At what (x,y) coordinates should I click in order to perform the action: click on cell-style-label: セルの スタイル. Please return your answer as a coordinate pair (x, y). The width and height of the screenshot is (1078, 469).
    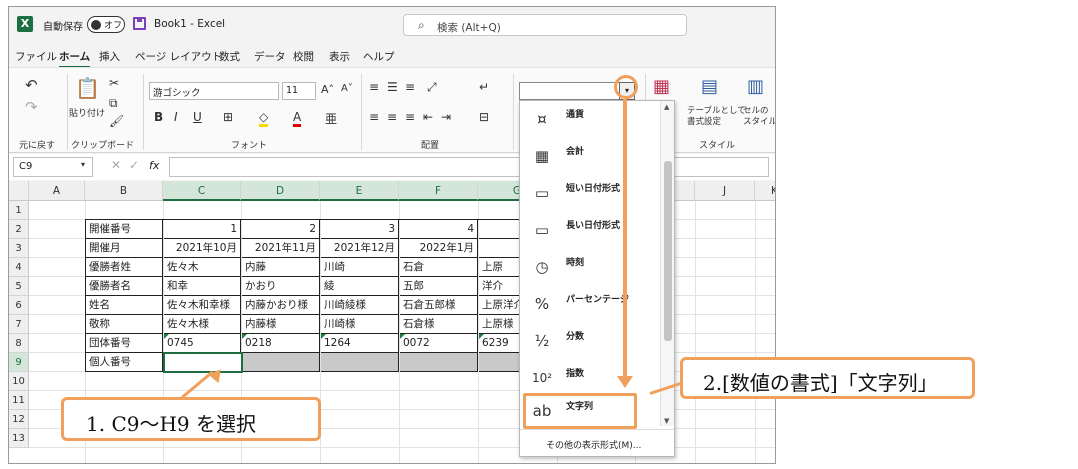
    Looking at the image, I should click on (759, 117).